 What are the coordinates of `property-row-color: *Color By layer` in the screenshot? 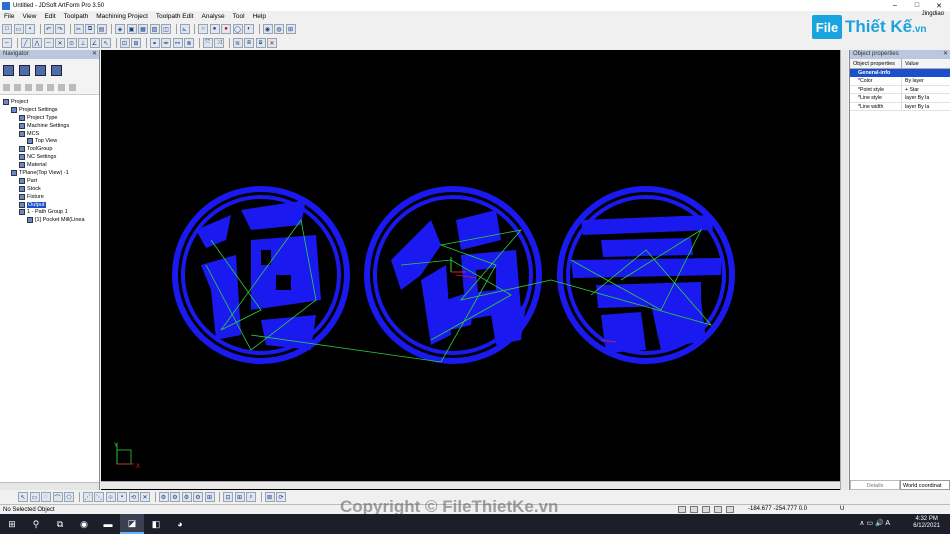 It's located at (900, 81).